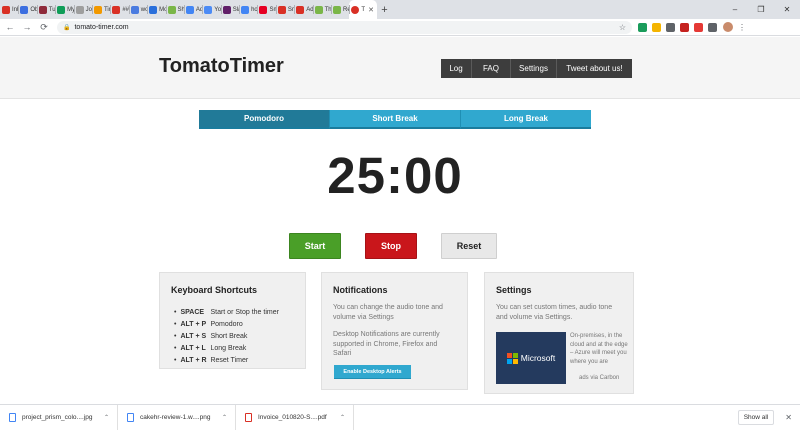  What do you see at coordinates (340, 9) in the screenshot?
I see `browser-tab: Rem` at bounding box center [340, 9].